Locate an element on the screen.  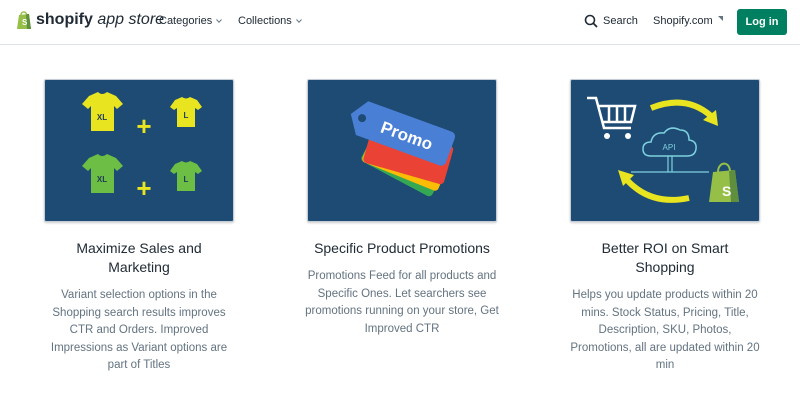
feature-image-card: XL L XL L + + is located at coordinates (139, 150).